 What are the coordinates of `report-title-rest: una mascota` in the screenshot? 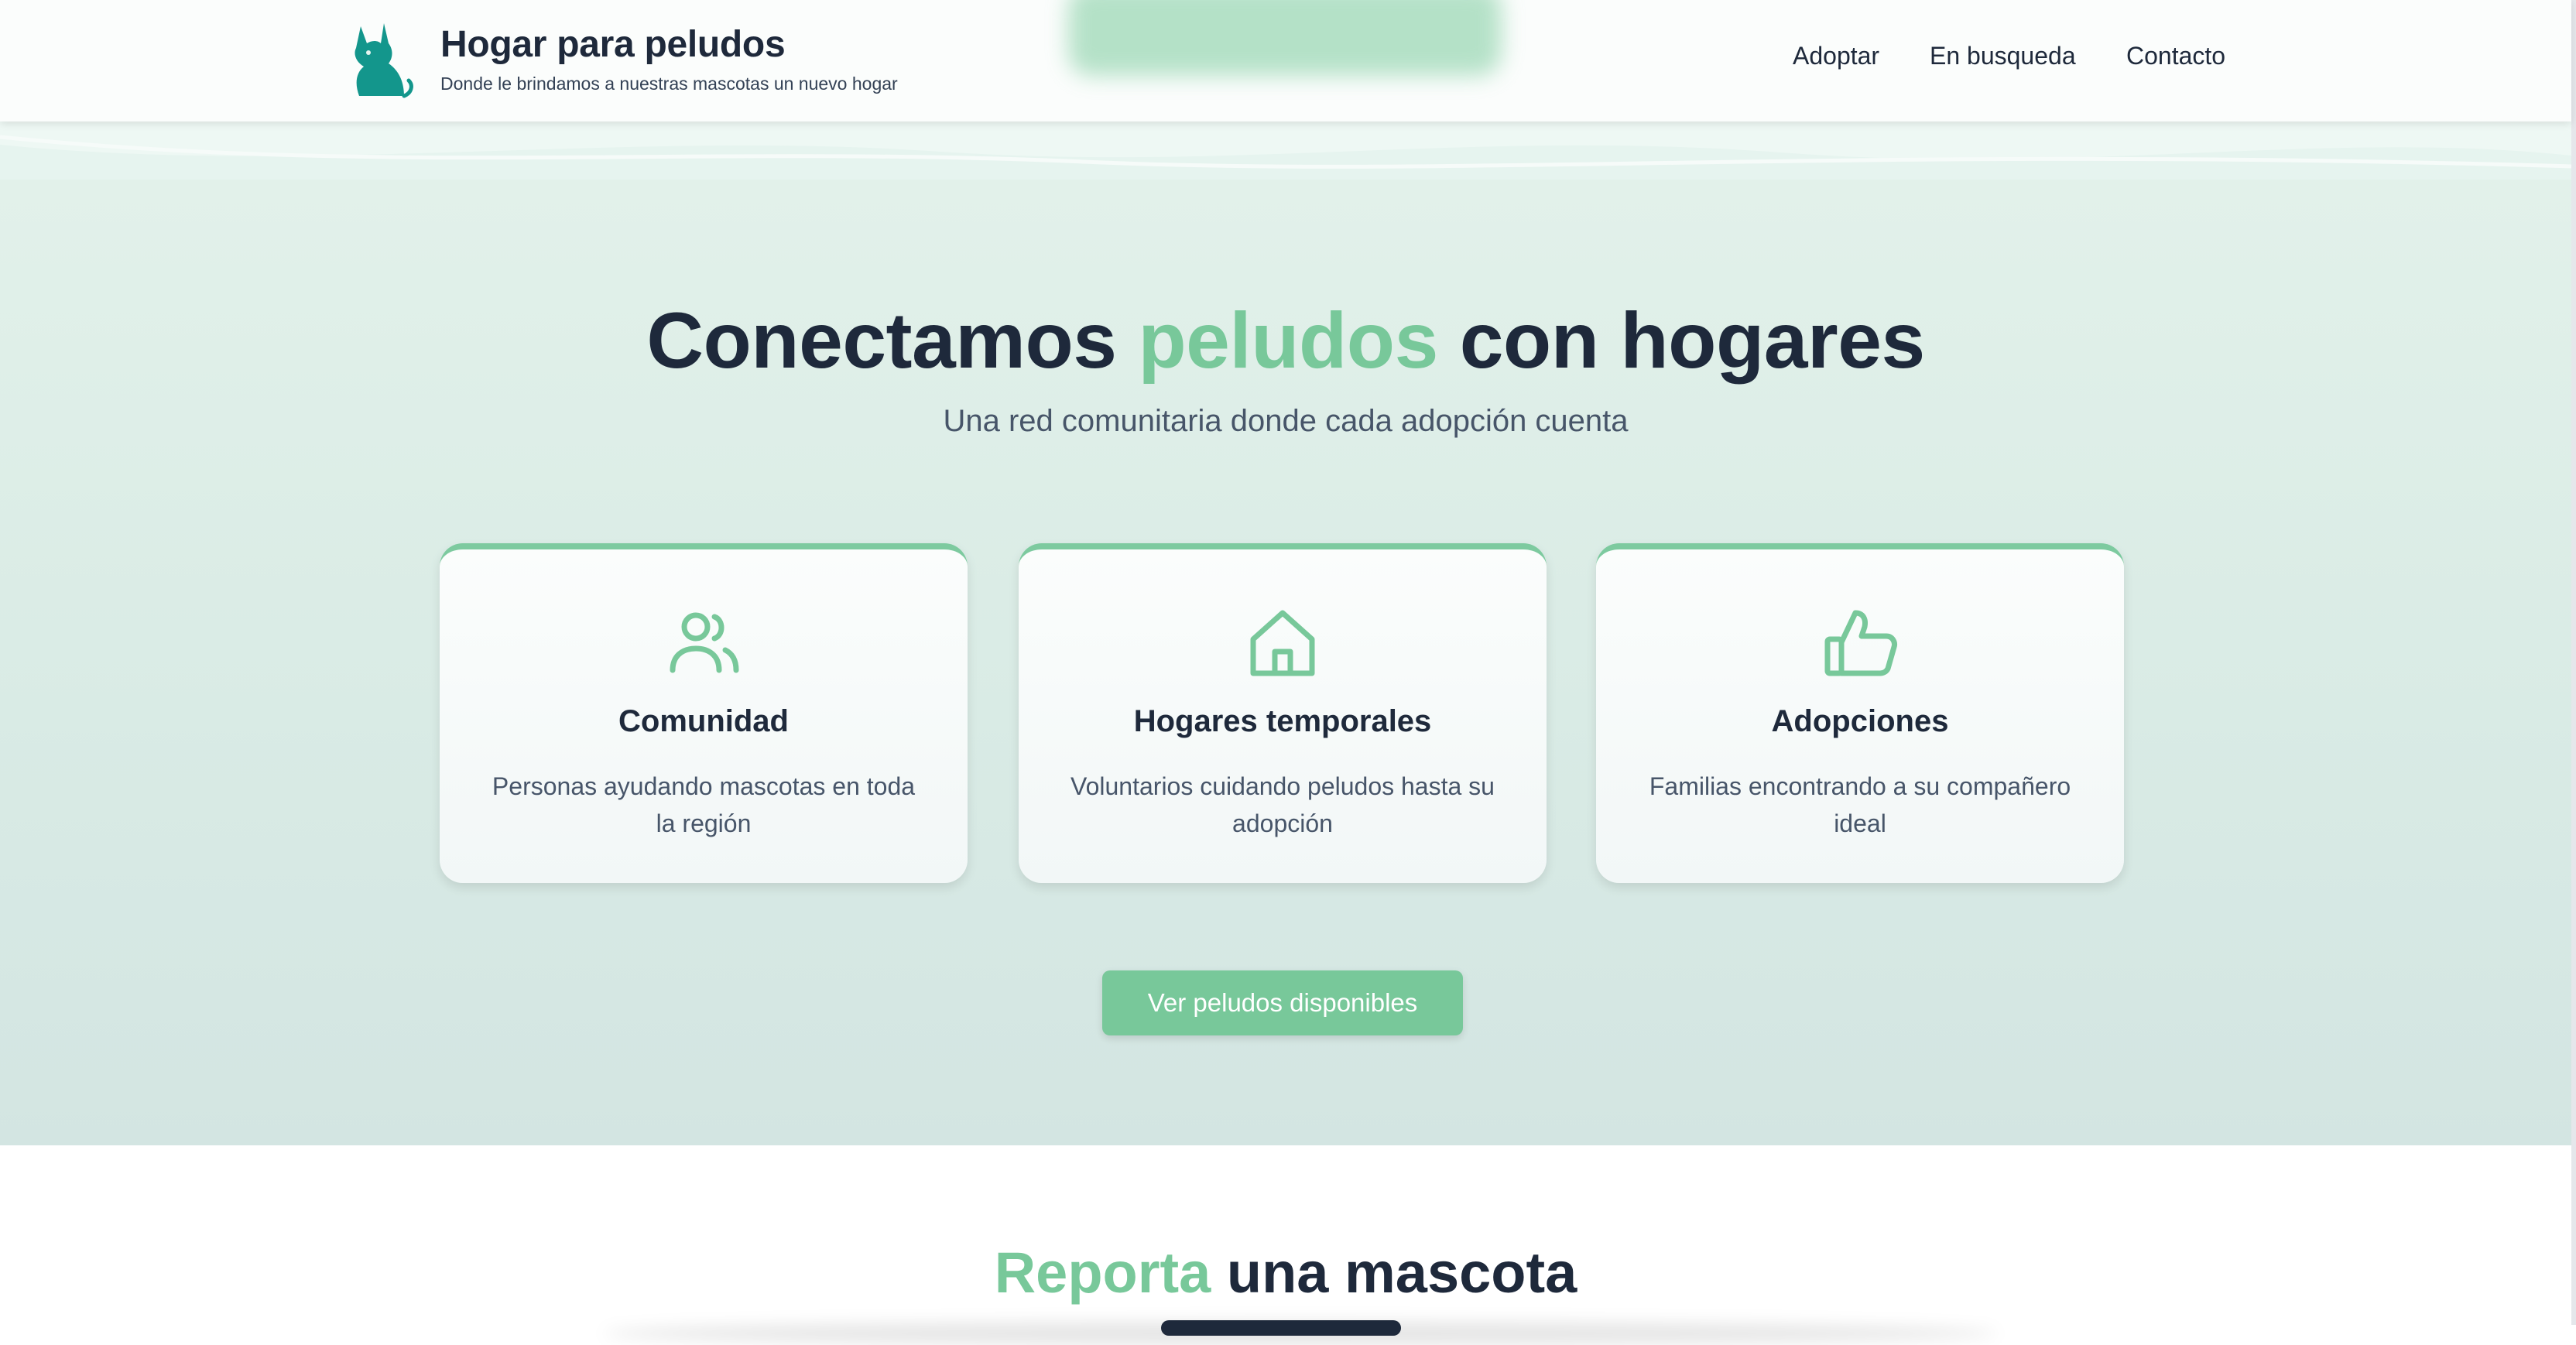 It's located at (1394, 1273).